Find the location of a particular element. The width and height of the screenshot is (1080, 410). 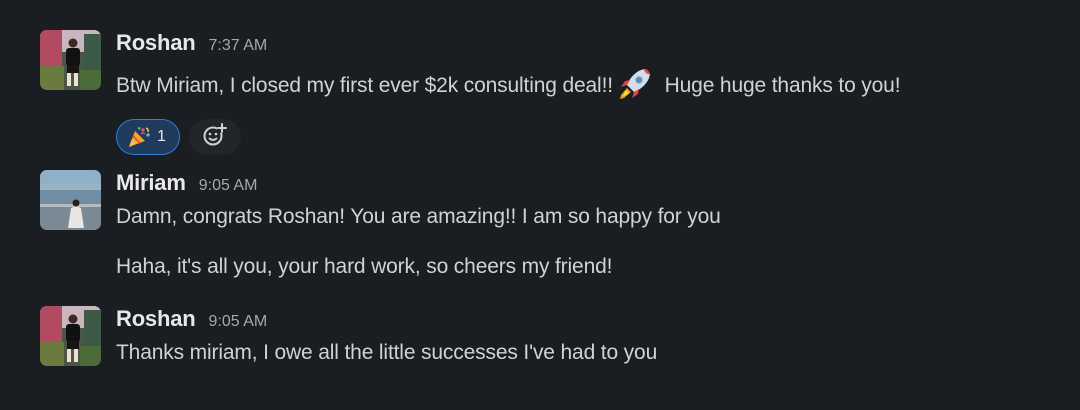

reaction-party-popper: 1 is located at coordinates (148, 137).